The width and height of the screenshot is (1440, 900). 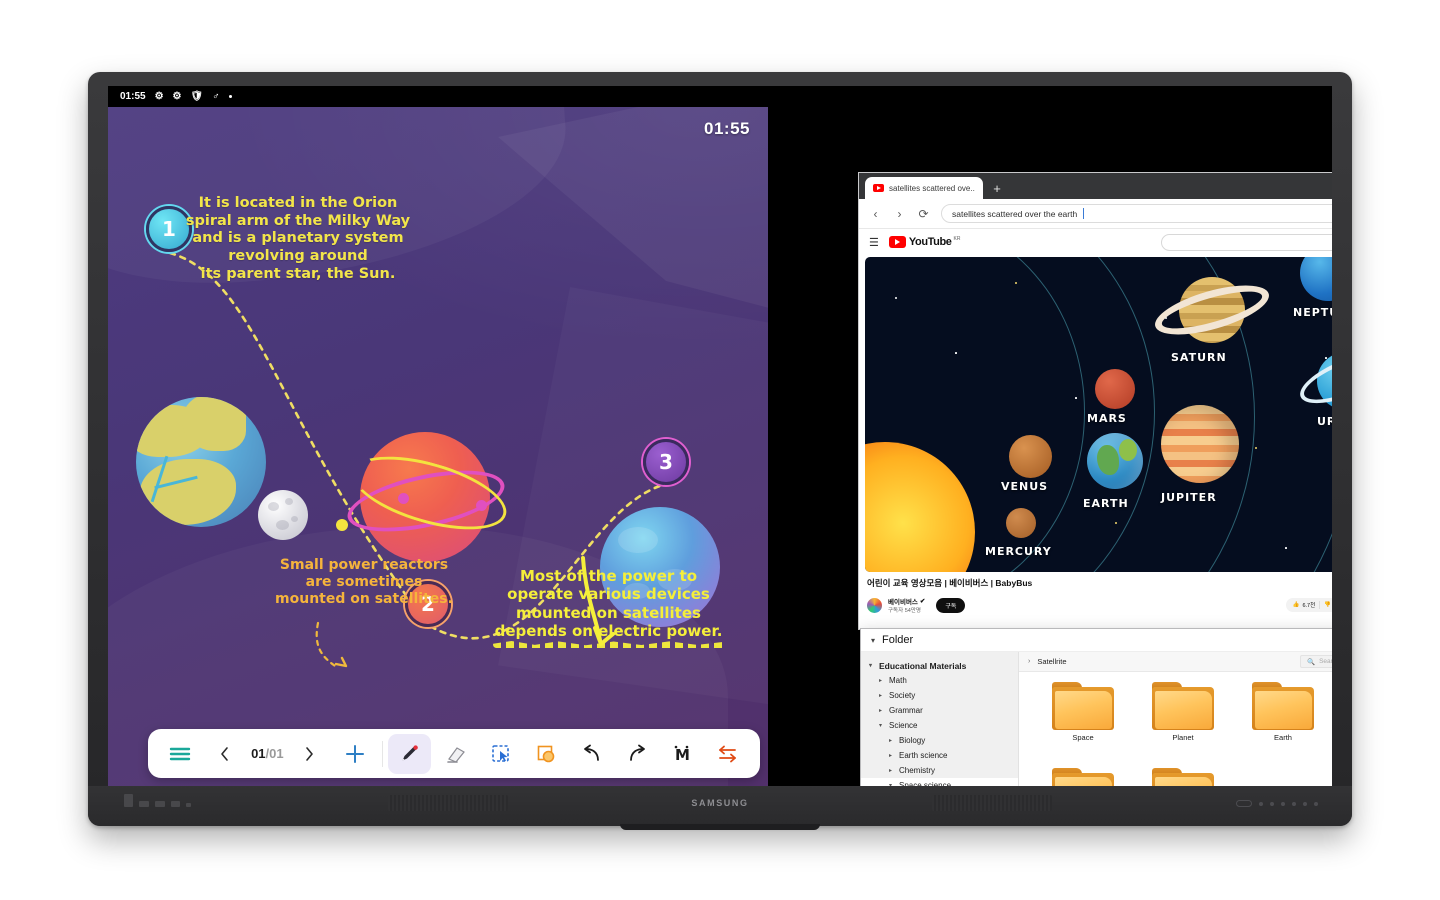 I want to click on add-page-button, so click(x=355, y=754).